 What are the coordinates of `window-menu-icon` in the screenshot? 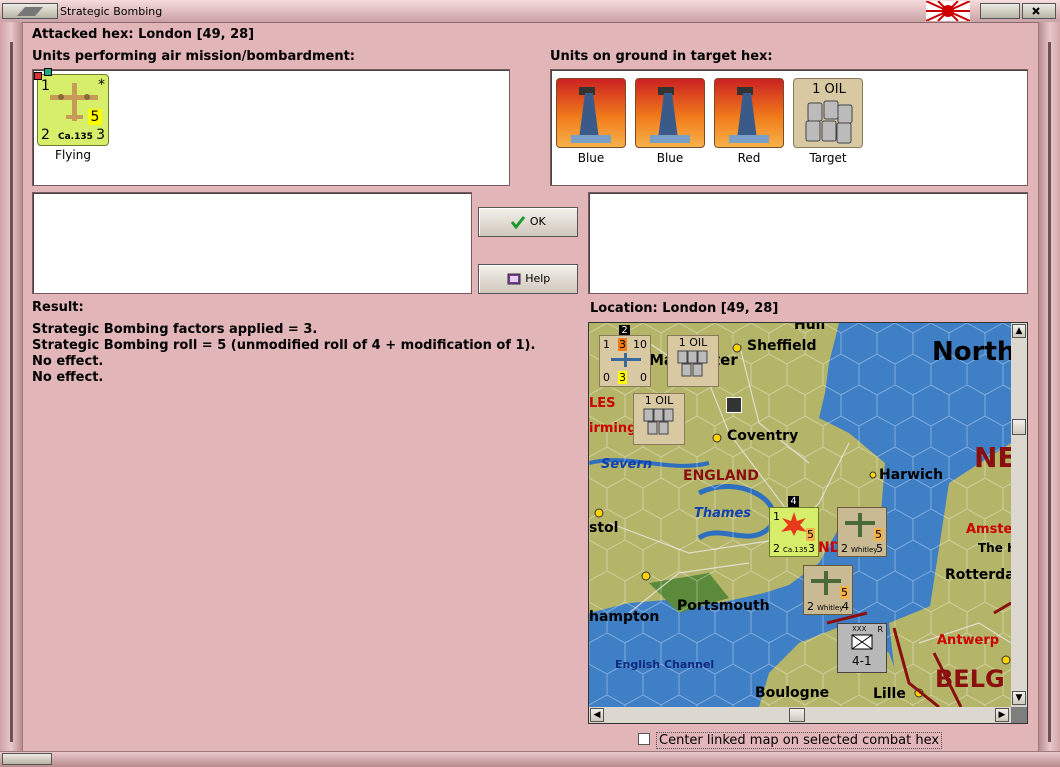 It's located at (30, 11).